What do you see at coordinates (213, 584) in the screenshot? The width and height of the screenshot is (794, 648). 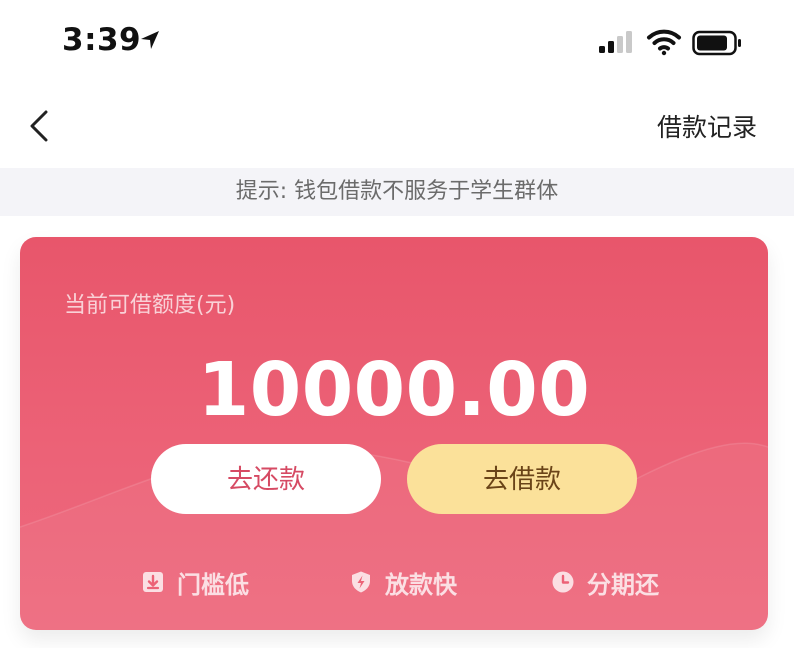 I see `feature-label: 门槛低` at bounding box center [213, 584].